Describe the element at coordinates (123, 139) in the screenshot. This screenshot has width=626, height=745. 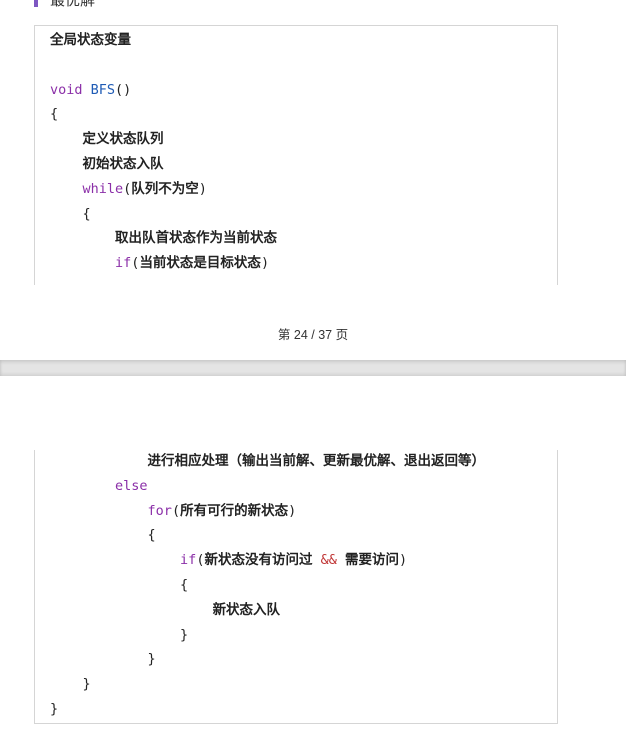
I see `code-token: 定义状态队列` at that location.